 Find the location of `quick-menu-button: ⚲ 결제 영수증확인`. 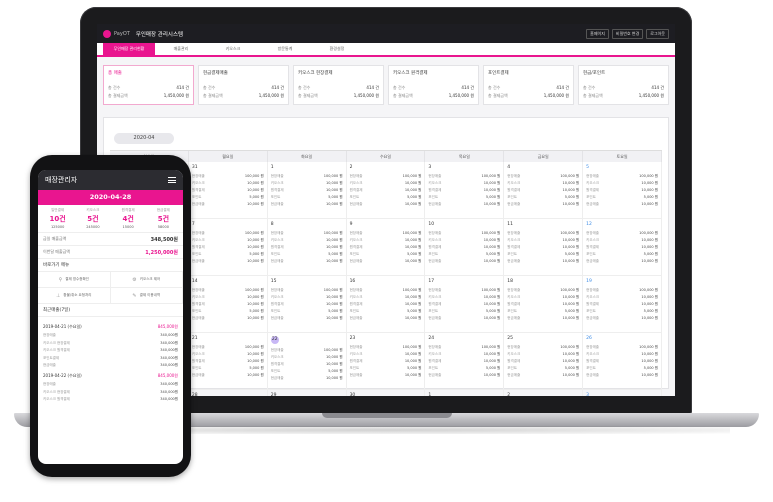

quick-menu-button: ⚲ 결제 영수증확인 is located at coordinates (74, 280).